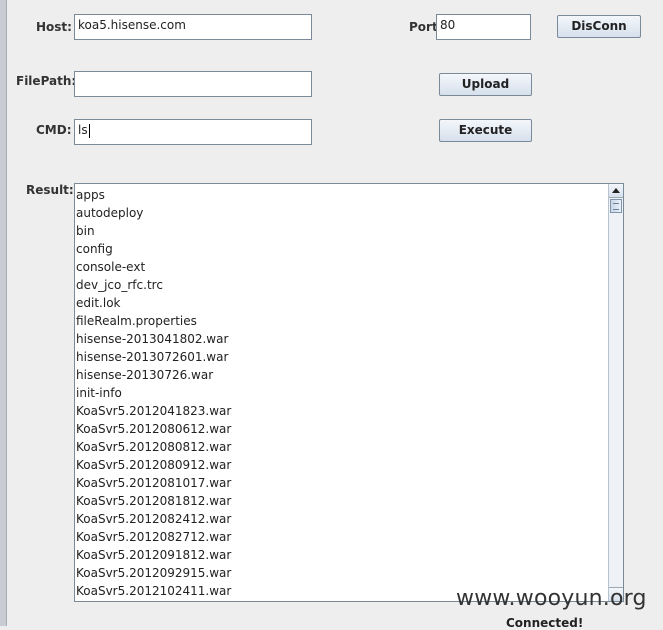 This screenshot has height=630, width=663. I want to click on result-line: hisense-20130726.war, so click(145, 375).